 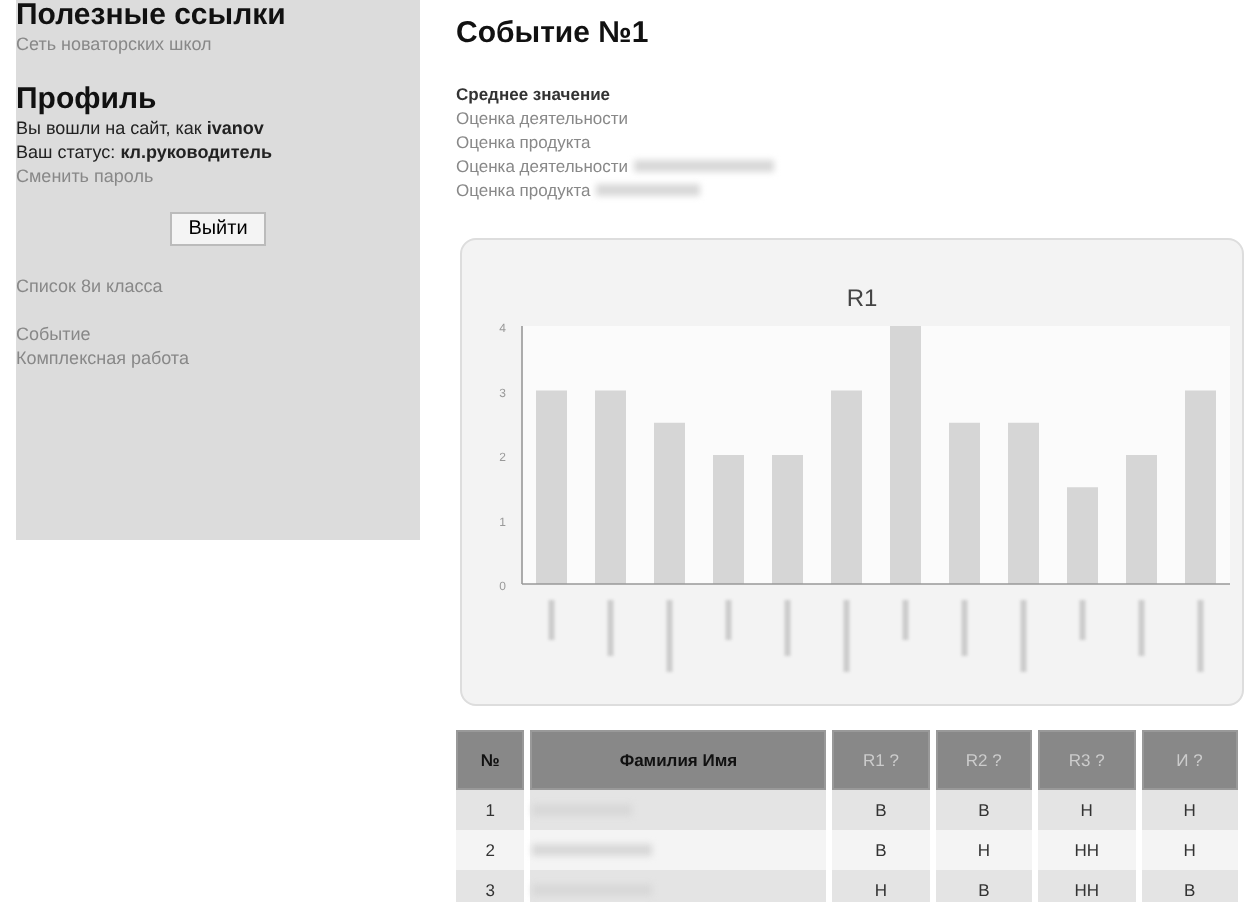 What do you see at coordinates (87, 100) in the screenshot?
I see `profile-heading: Профиль` at bounding box center [87, 100].